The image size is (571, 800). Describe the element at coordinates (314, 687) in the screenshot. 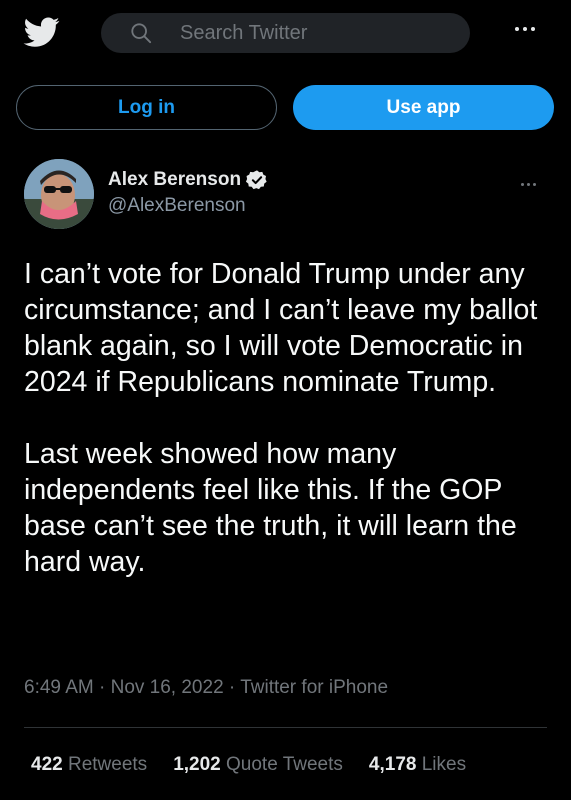

I see `tweet-source: Twitter for iPhone` at that location.